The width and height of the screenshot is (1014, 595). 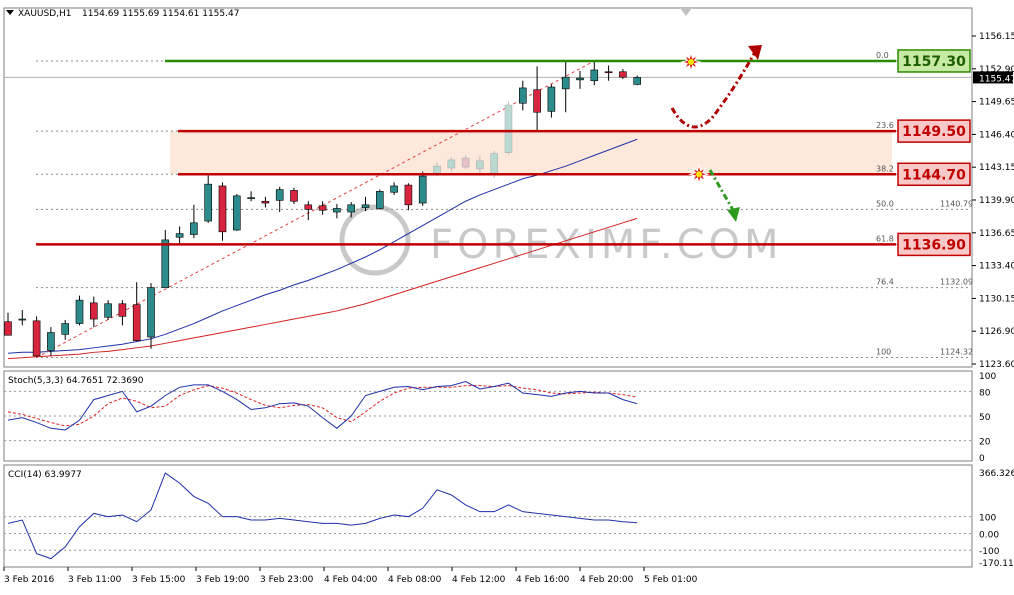 I want to click on stoch-axis-label: 20, so click(x=985, y=443).